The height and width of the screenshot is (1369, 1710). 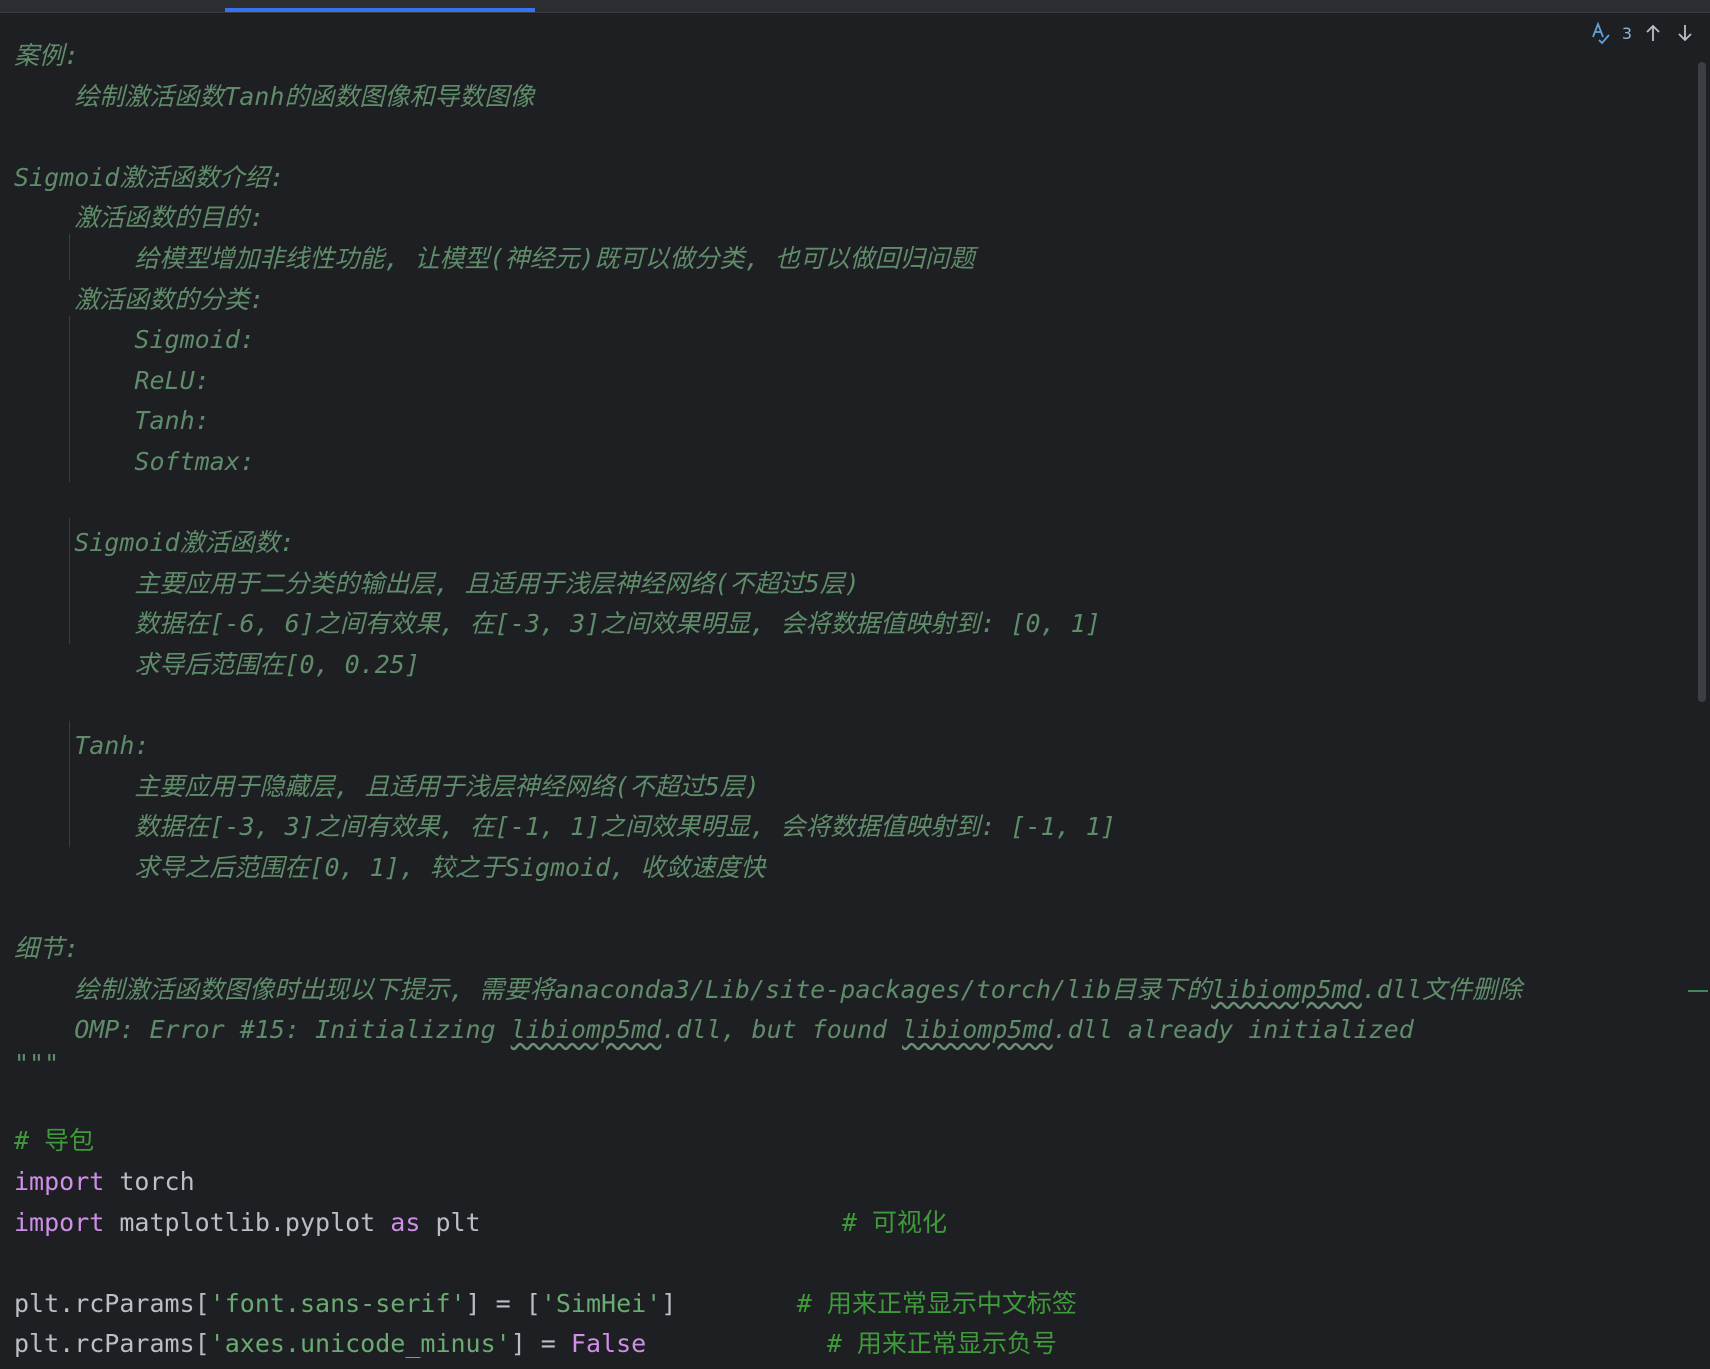 I want to click on docstring-line: 求导后范围在[0, 0.25], so click(x=217, y=664).